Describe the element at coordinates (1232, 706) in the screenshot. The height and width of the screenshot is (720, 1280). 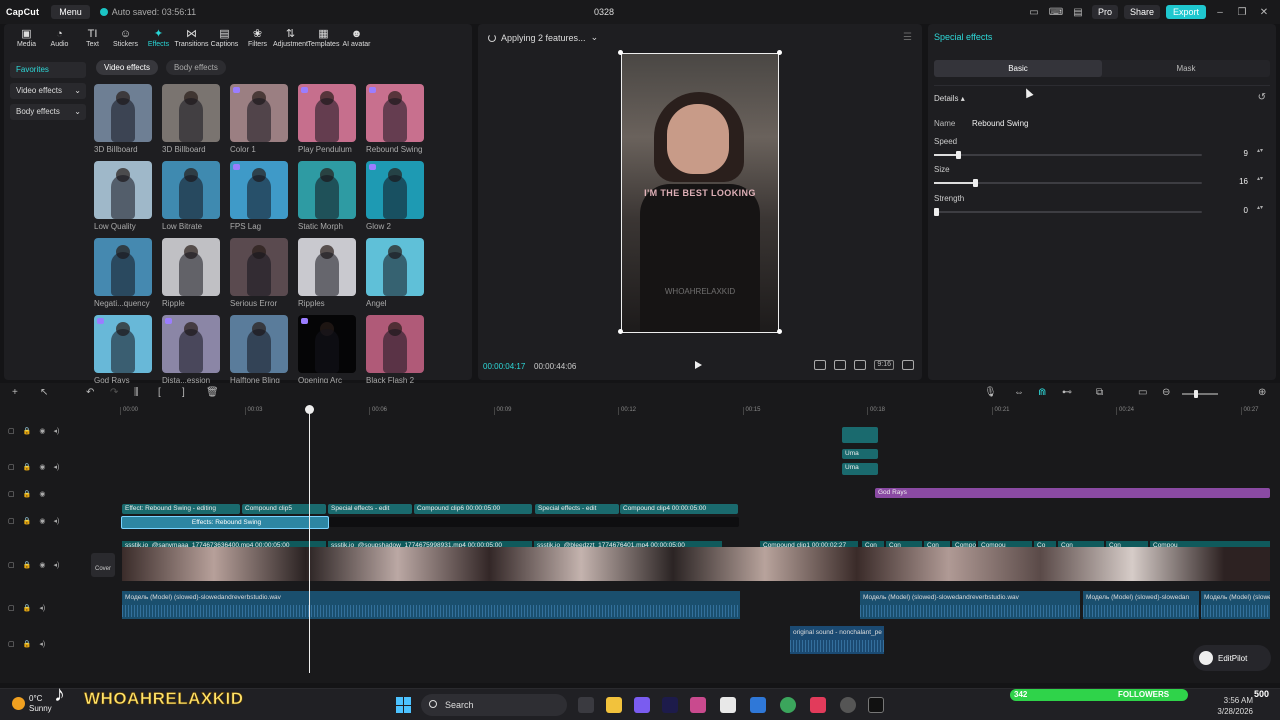
I see `clock: 3:56 AM 3/28/2026` at that location.